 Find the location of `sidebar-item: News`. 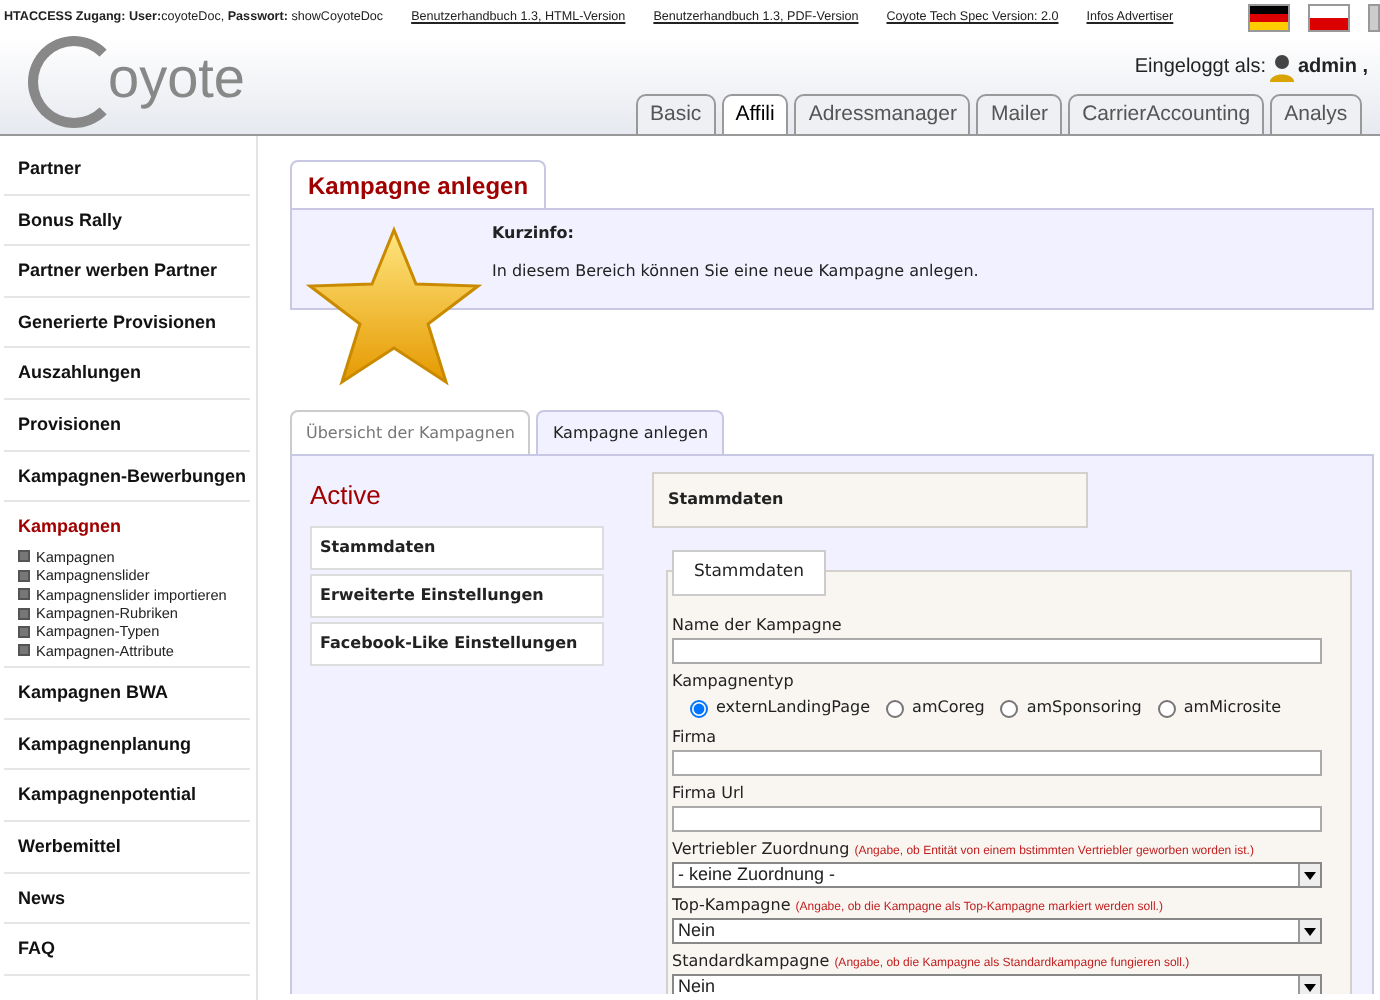

sidebar-item: News is located at coordinates (127, 899).